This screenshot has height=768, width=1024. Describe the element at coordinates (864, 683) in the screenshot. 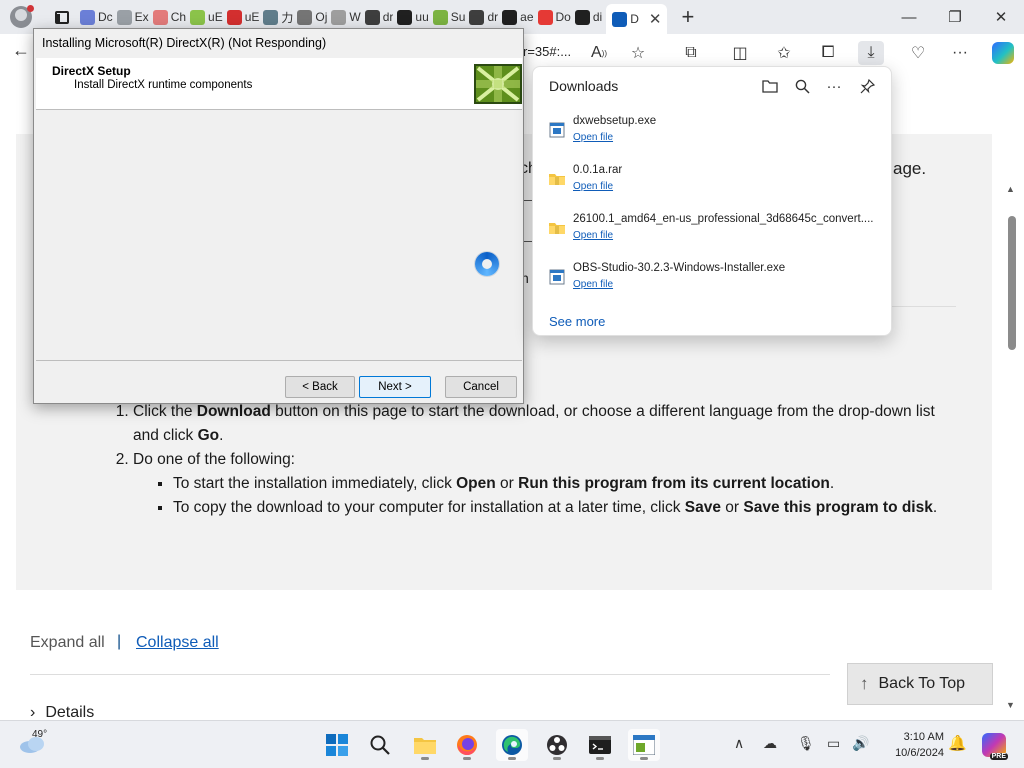

I see `arrow-up-icon: ↑` at that location.